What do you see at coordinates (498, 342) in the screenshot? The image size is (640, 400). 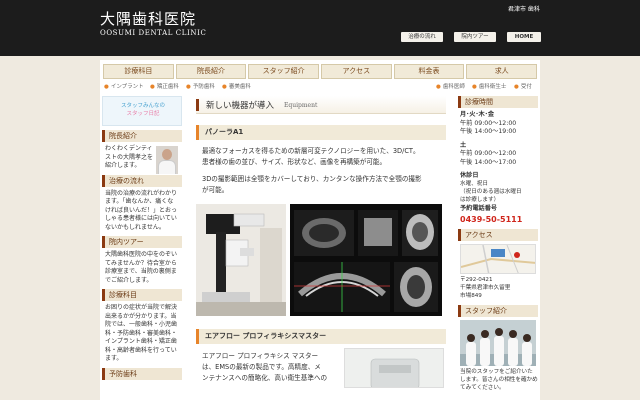 I see `staff-group-photo` at bounding box center [498, 342].